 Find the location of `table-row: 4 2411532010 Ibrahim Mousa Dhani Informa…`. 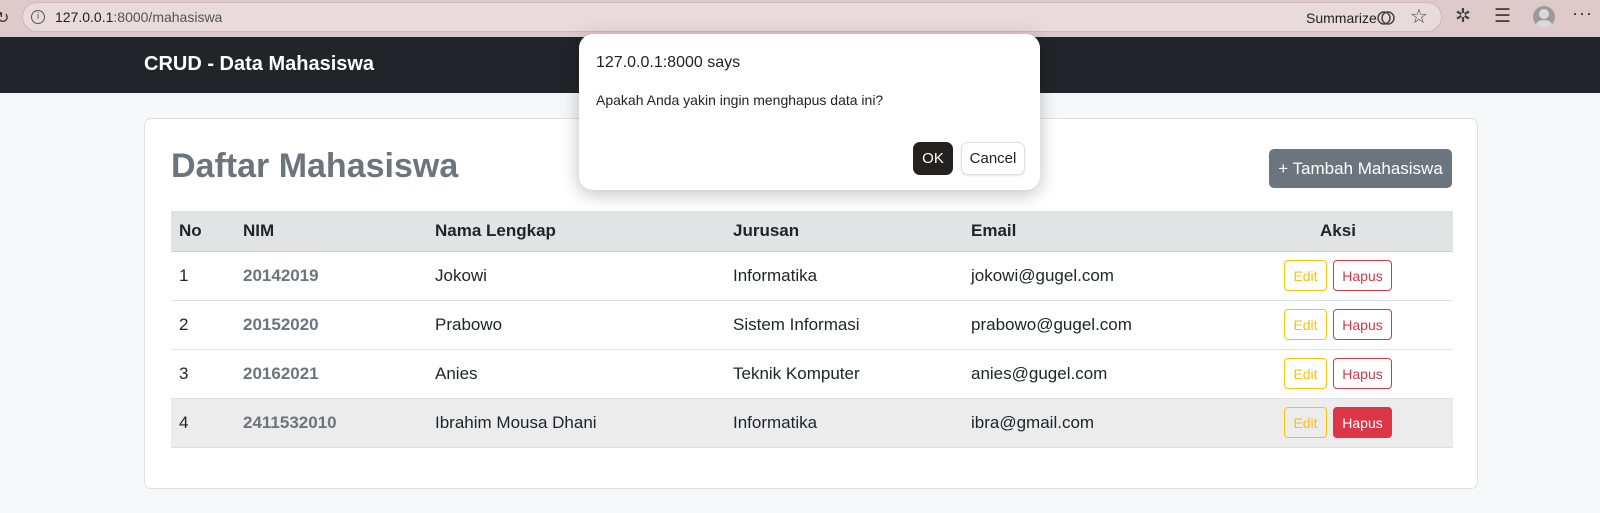

table-row: 4 2411532010 Ibrahim Mousa Dhani Informa… is located at coordinates (812, 423).